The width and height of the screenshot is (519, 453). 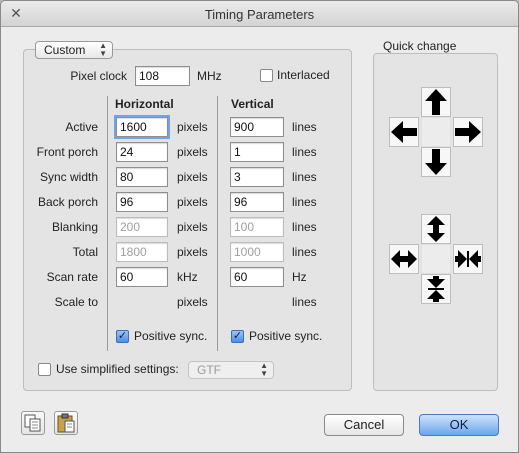 I want to click on shrink-vertical-button, so click(x=436, y=289).